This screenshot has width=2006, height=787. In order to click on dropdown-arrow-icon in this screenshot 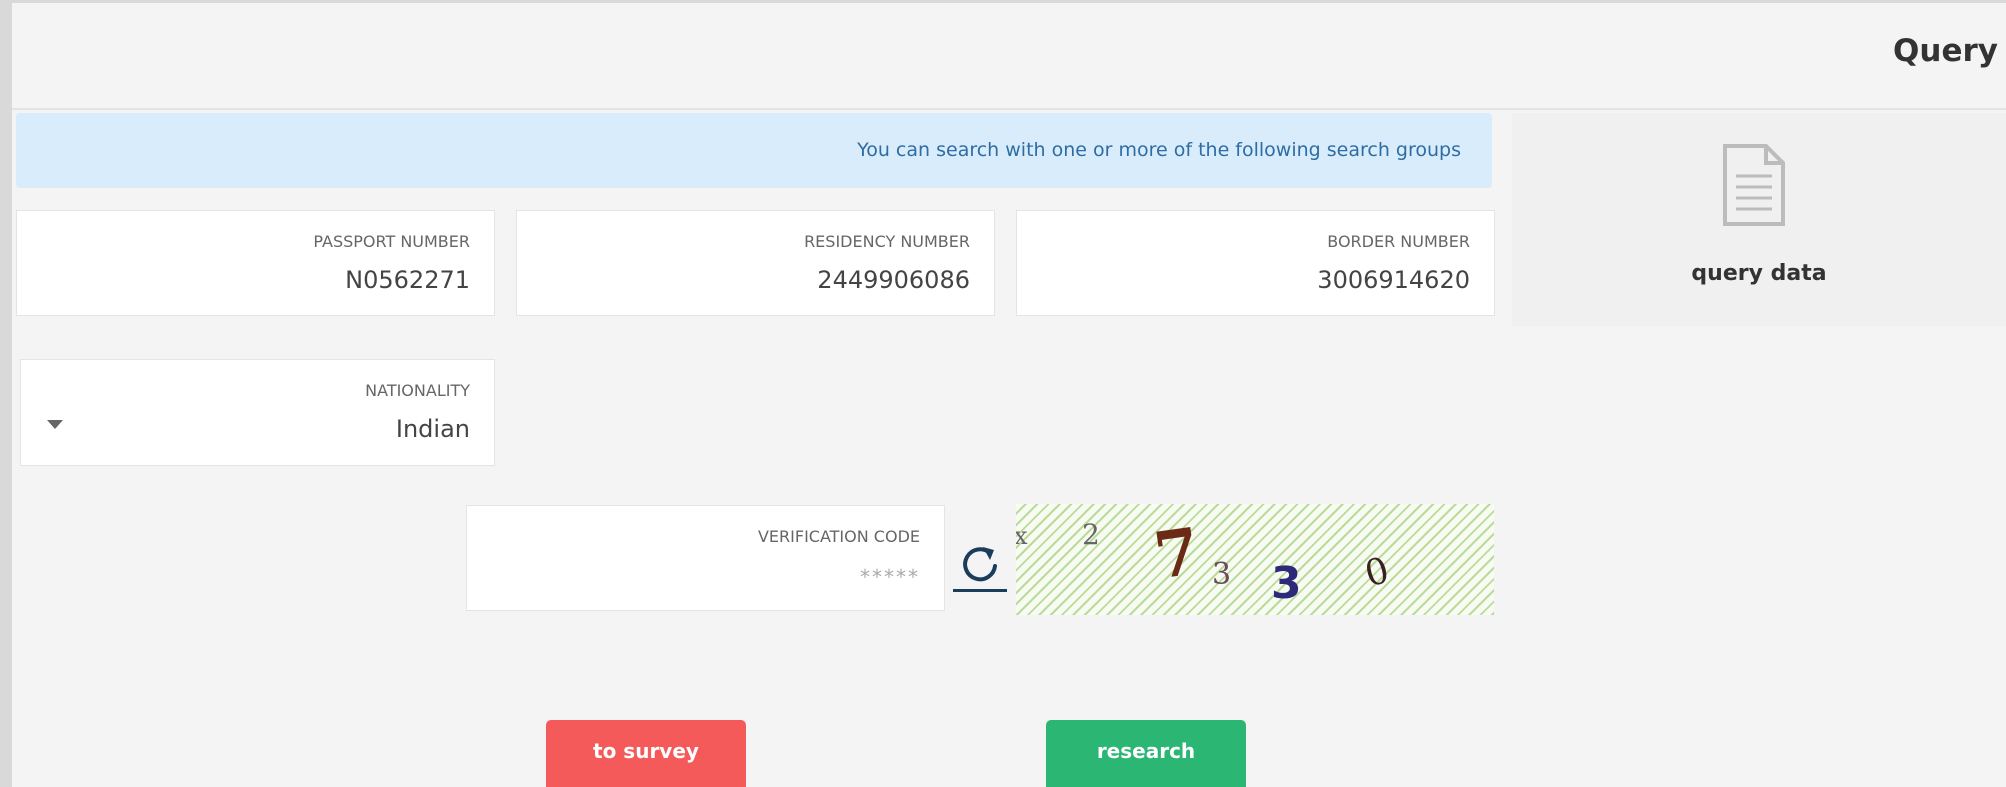, I will do `click(55, 424)`.